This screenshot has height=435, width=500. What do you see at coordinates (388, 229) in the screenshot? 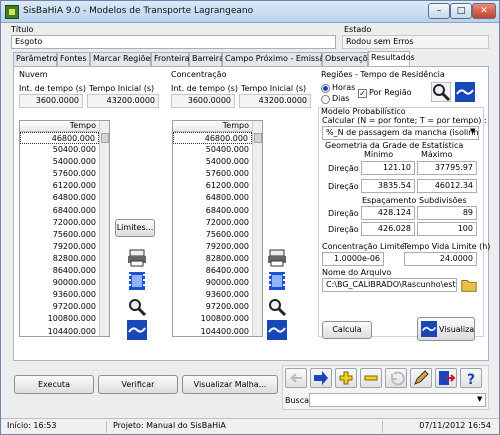
I see `esp-y-field: 426.028` at bounding box center [388, 229].